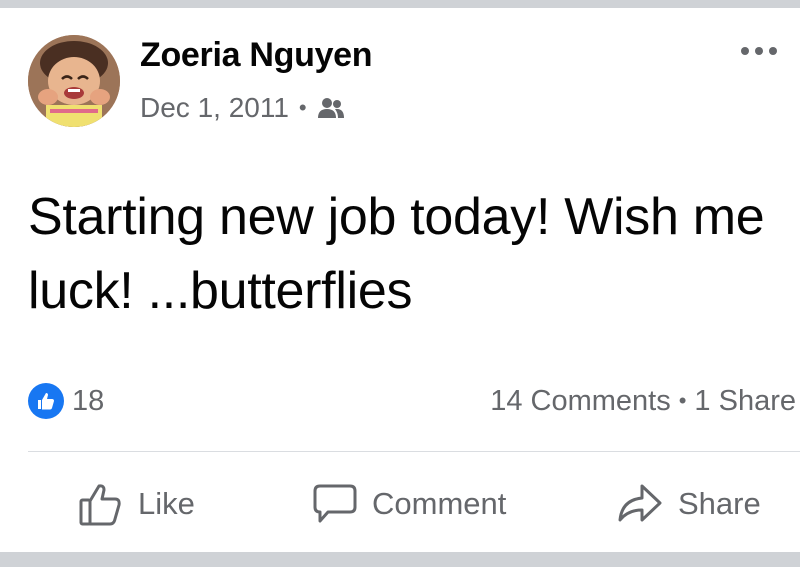  What do you see at coordinates (74, 81) in the screenshot?
I see `avatar` at bounding box center [74, 81].